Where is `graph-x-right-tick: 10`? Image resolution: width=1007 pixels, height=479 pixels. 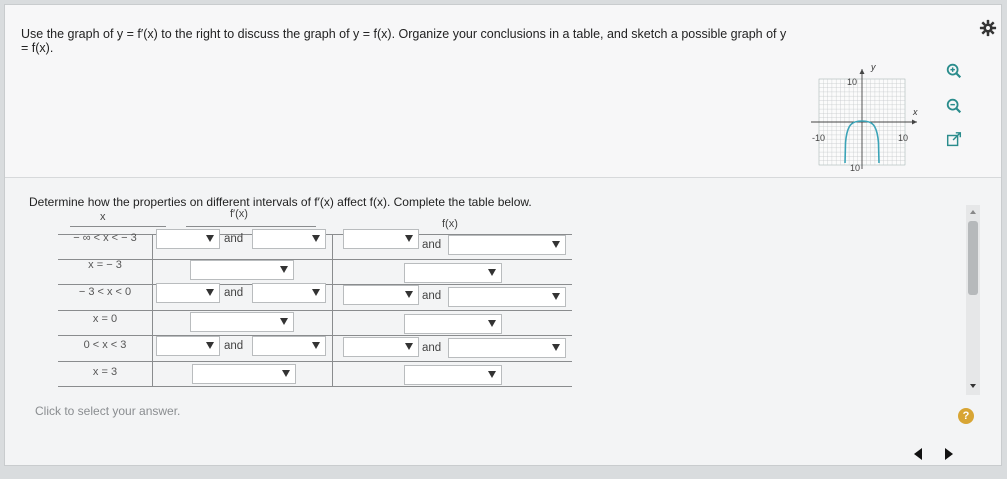 graph-x-right-tick: 10 is located at coordinates (903, 138).